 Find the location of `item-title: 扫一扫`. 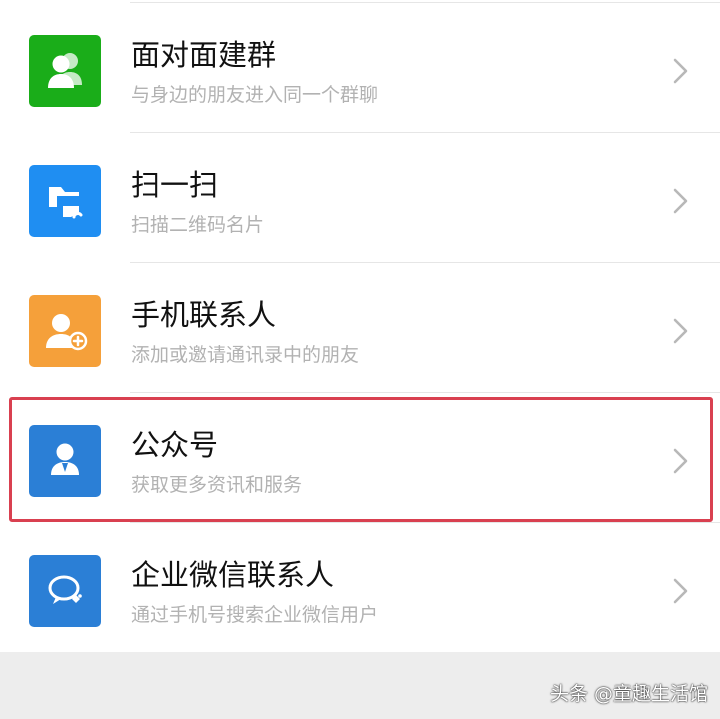

item-title: 扫一扫 is located at coordinates (175, 185).